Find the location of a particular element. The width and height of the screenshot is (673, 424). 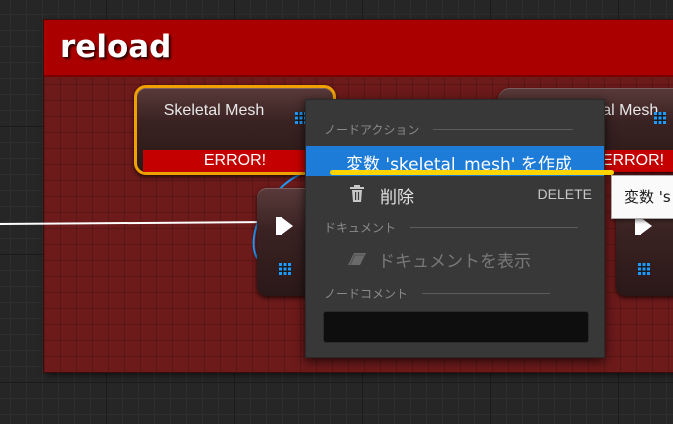

section-label: ノードアクション is located at coordinates (372, 130).